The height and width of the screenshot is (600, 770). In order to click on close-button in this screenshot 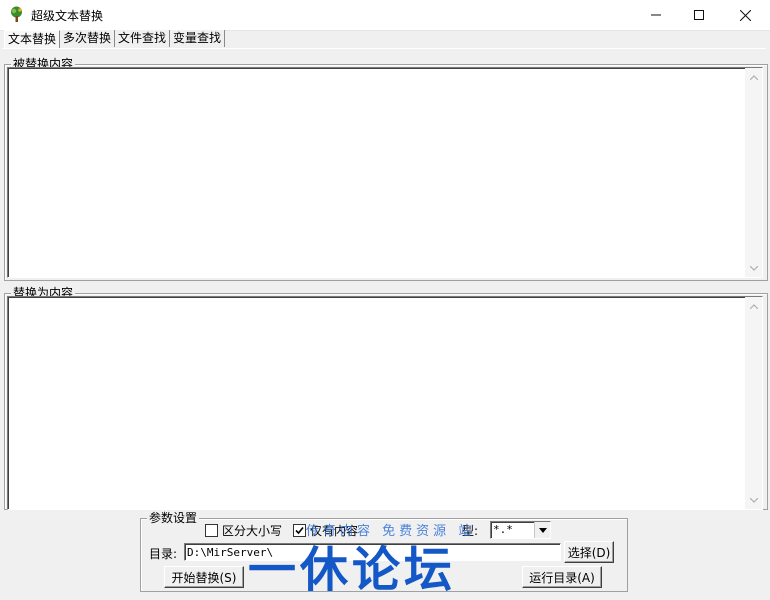, I will do `click(745, 15)`.